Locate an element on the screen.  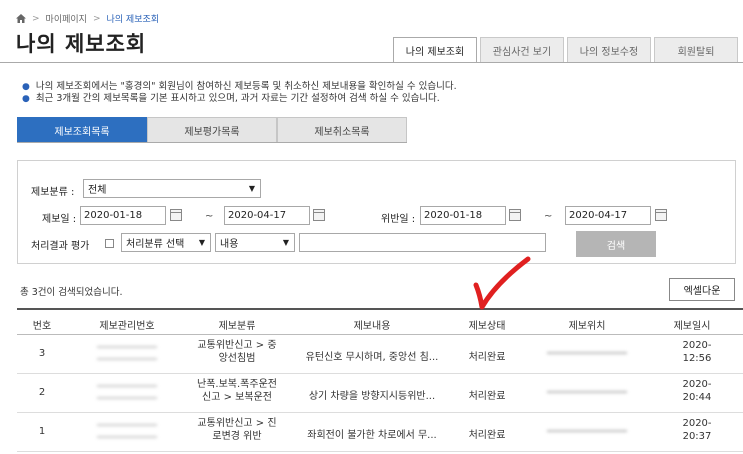
report-date-to-input: 2020-04-17 is located at coordinates (267, 215).